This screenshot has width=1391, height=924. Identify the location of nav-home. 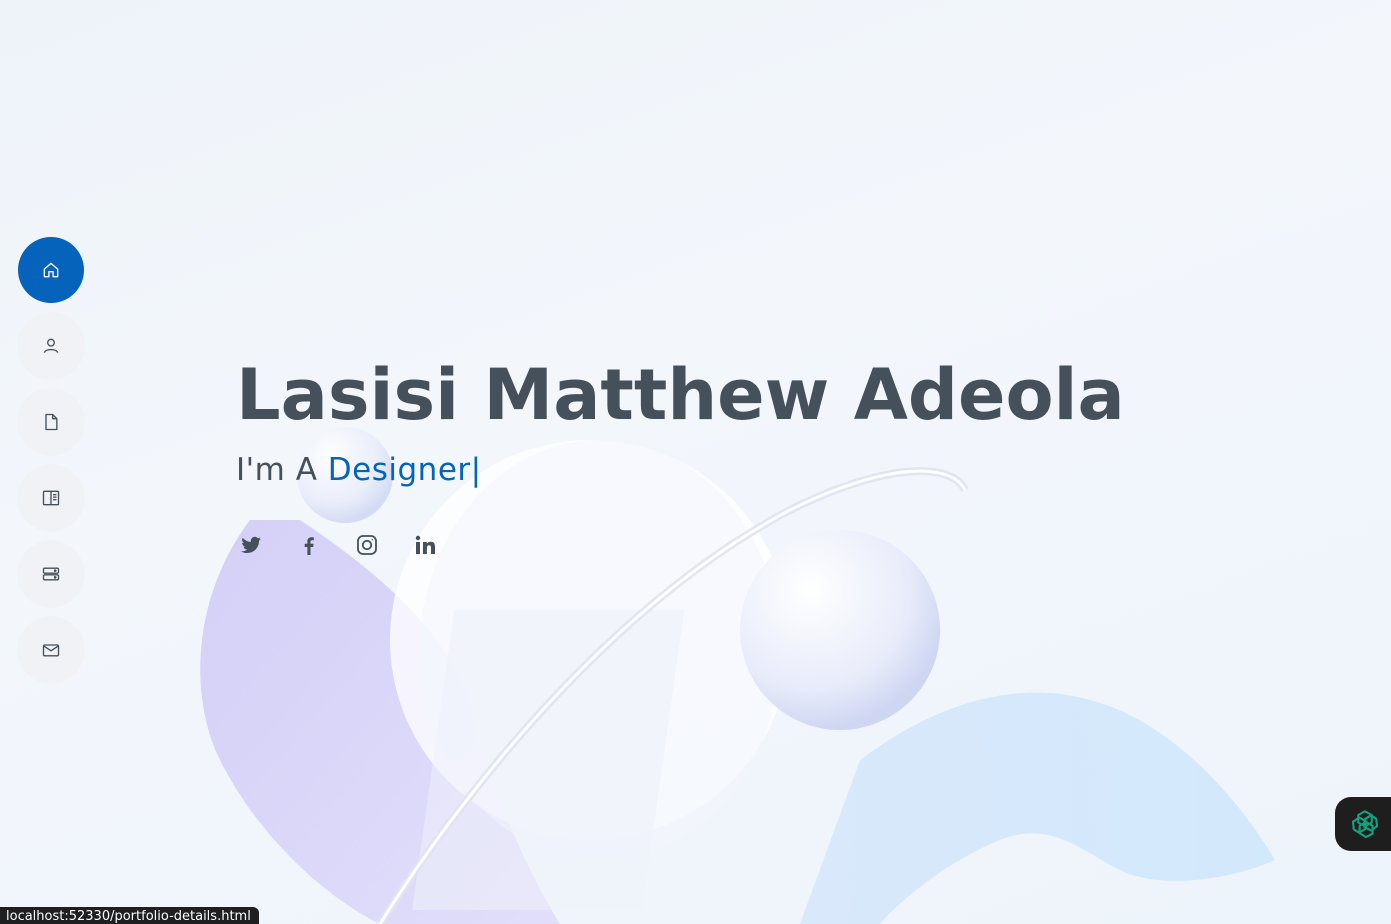
(51, 270).